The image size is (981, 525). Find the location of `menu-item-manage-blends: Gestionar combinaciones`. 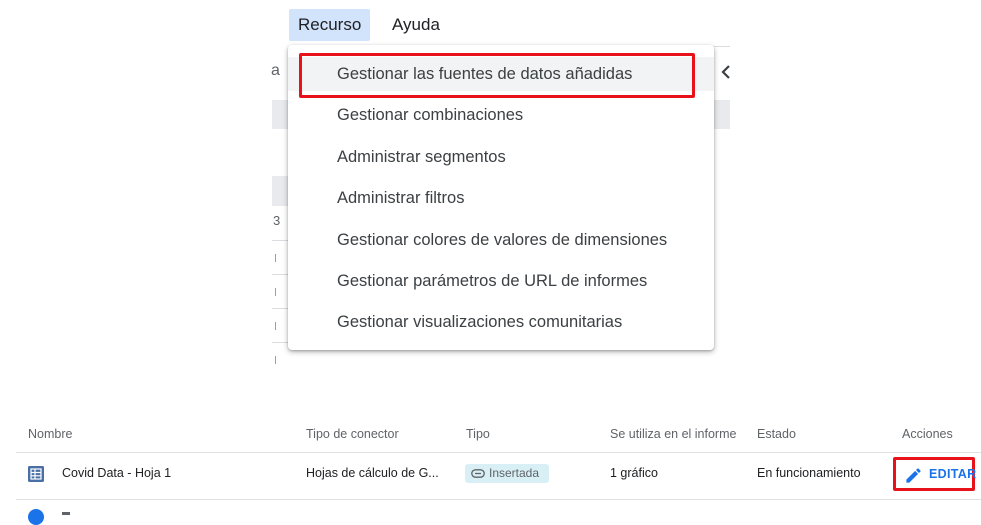

menu-item-manage-blends: Gestionar combinaciones is located at coordinates (501, 115).